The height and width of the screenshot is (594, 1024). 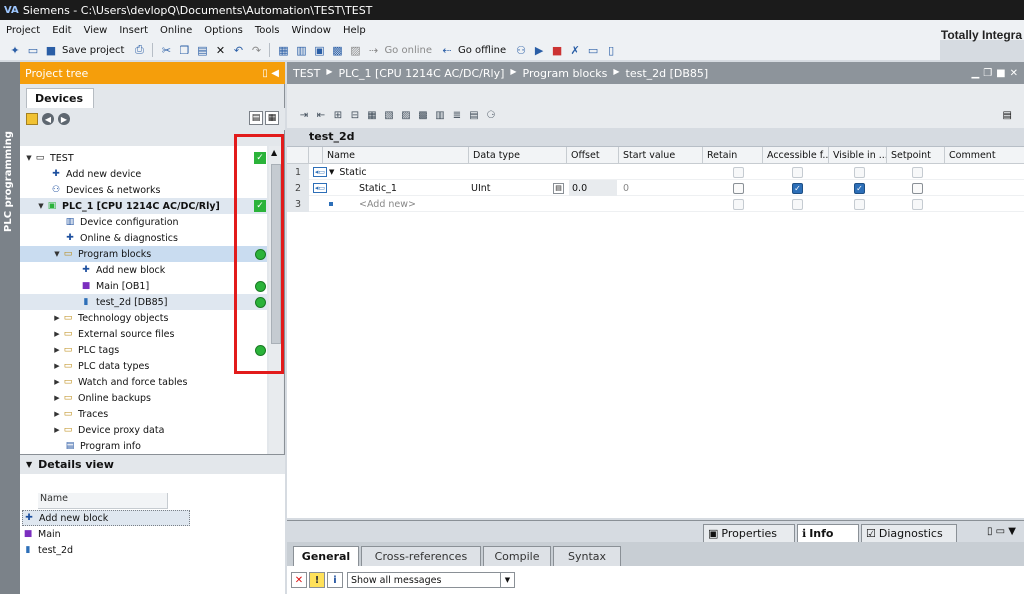 What do you see at coordinates (423, 115) in the screenshot?
I see `load-start-value-icon: ▩` at bounding box center [423, 115].